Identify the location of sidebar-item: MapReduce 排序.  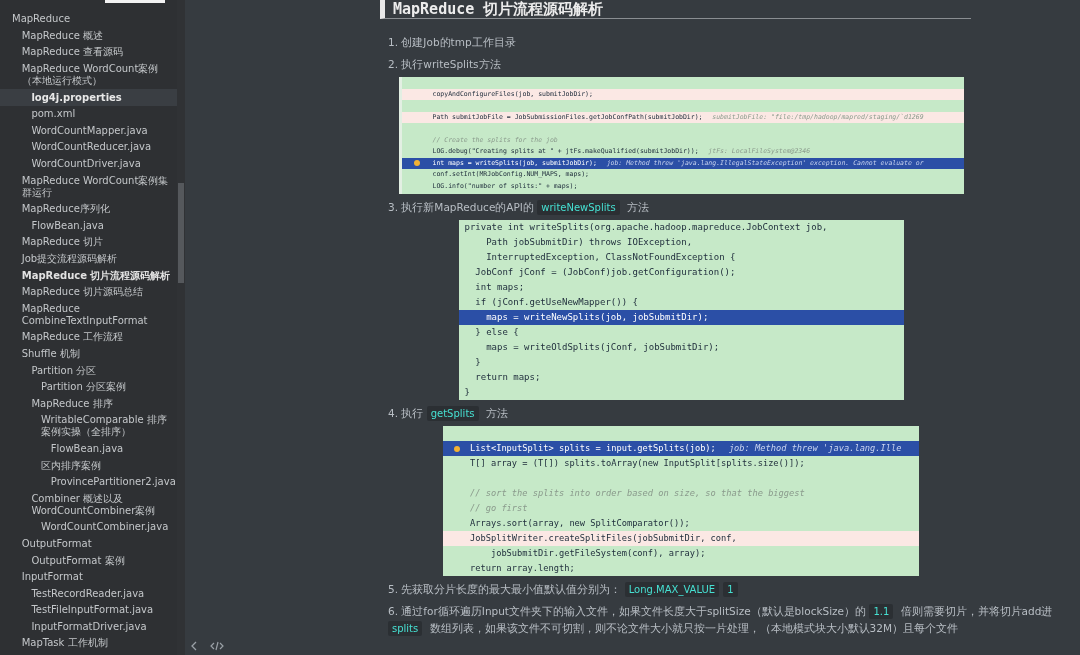
(88, 404).